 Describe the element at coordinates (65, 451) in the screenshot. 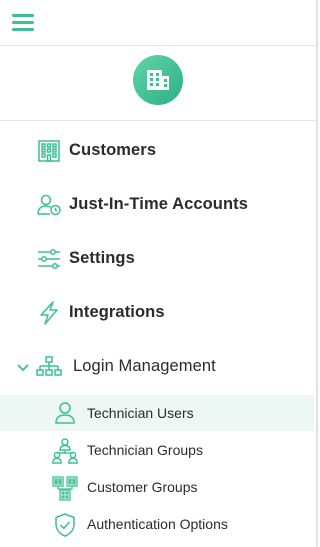

I see `user-group-icon` at that location.